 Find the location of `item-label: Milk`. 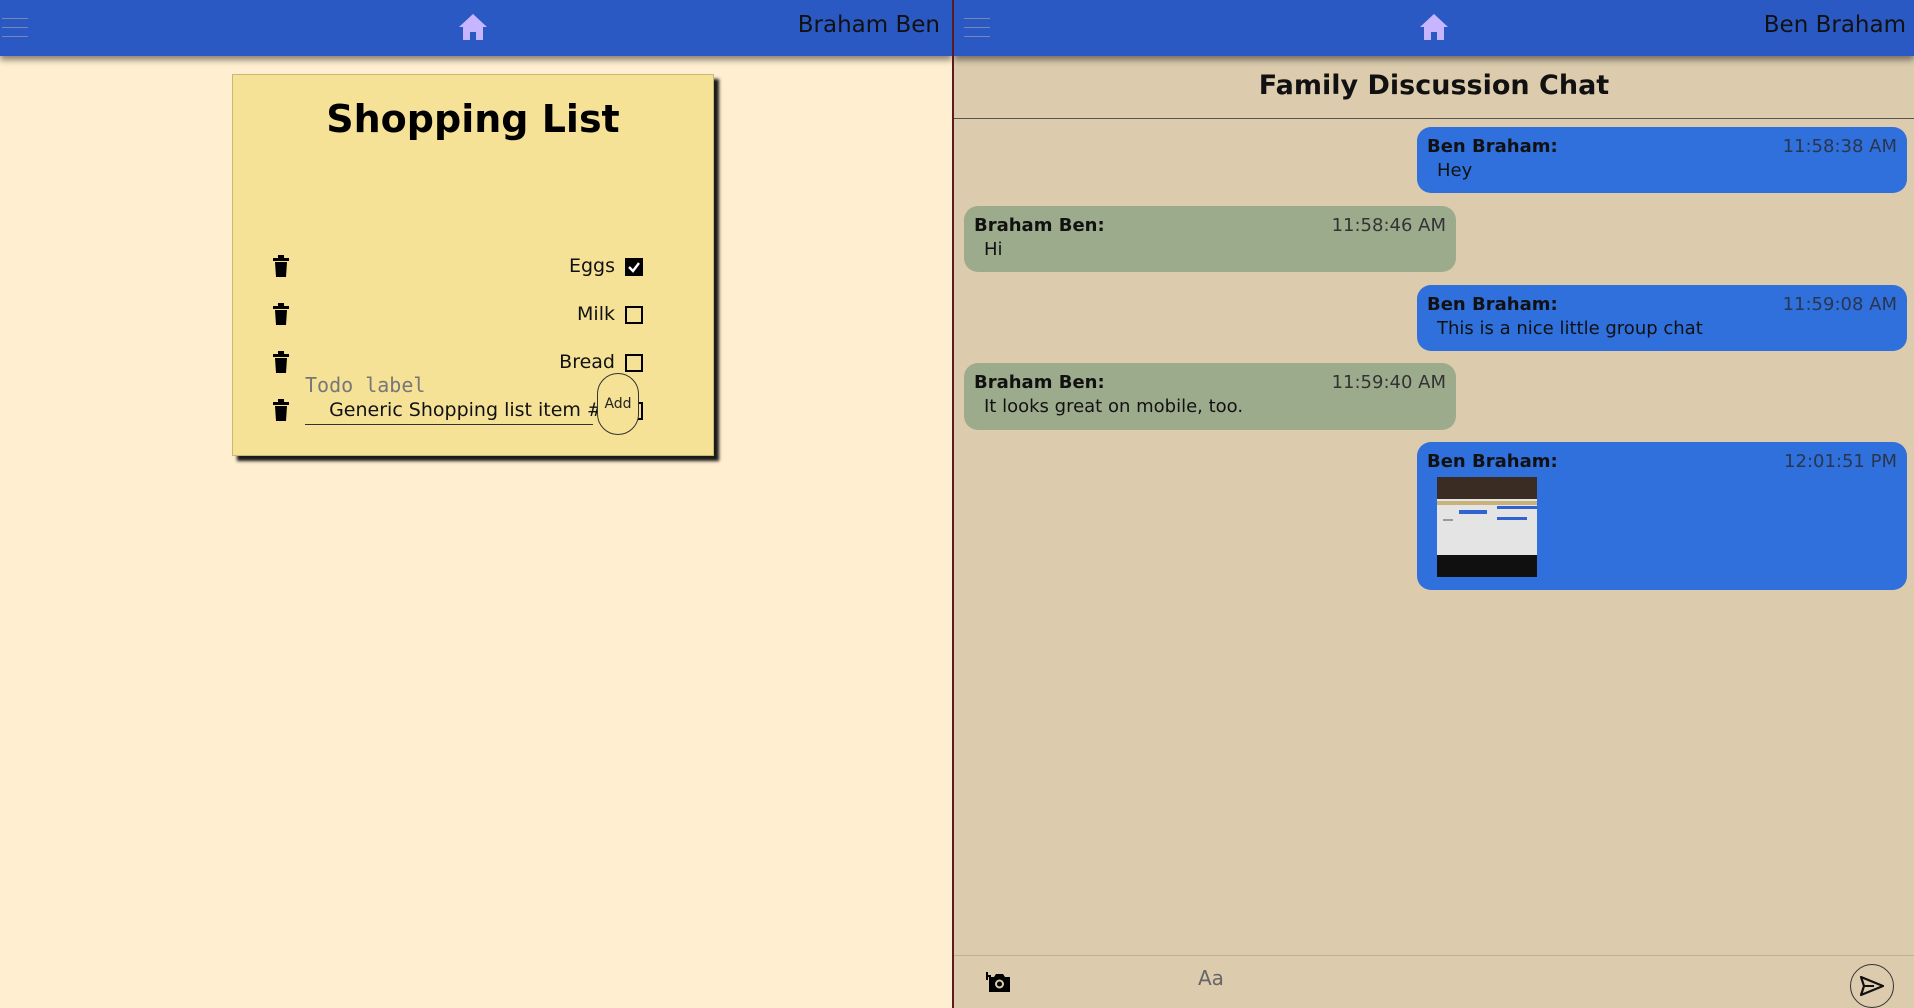

item-label: Milk is located at coordinates (596, 314).